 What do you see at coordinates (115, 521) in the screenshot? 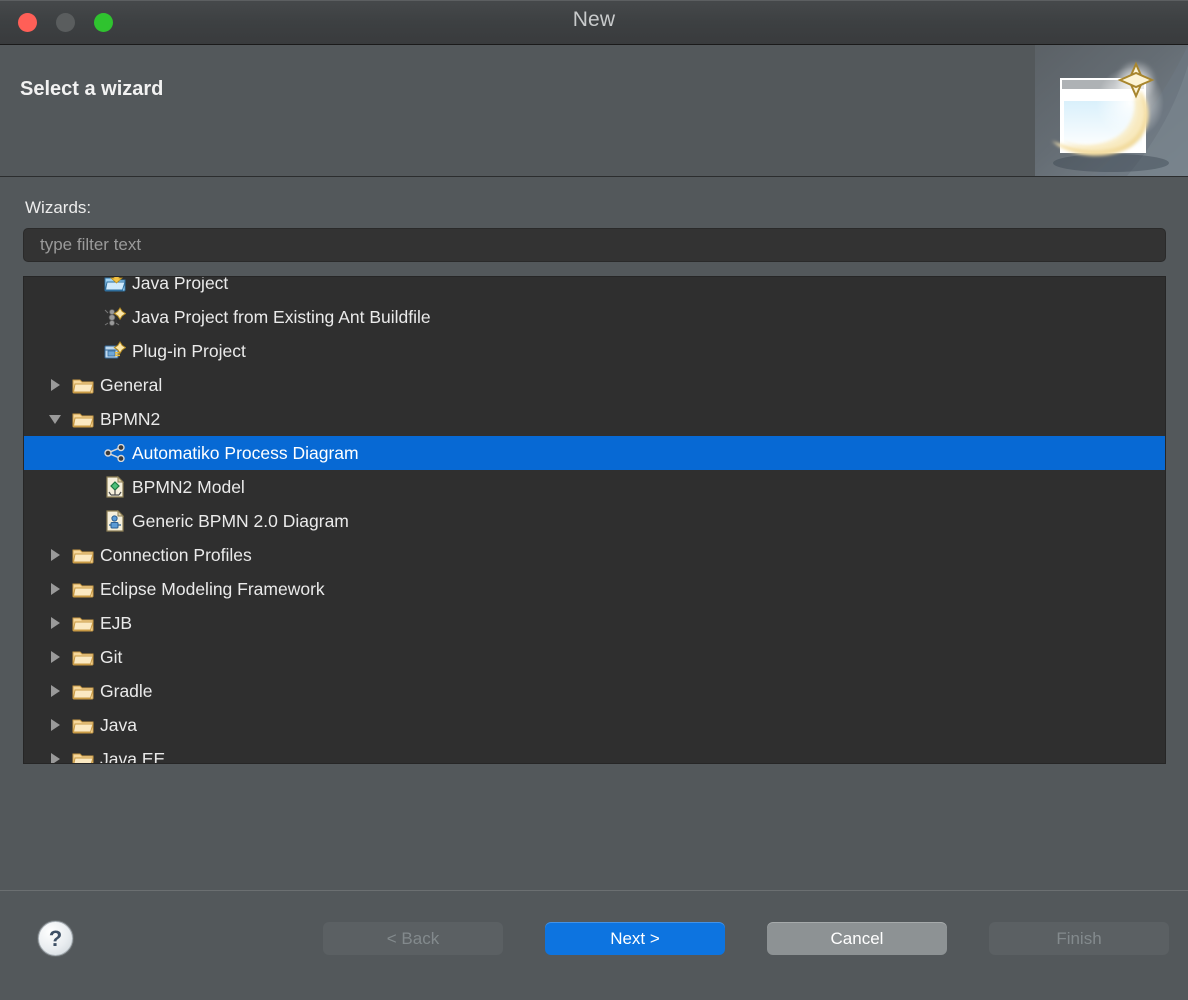
I see `generic-bpmn-diagram-icon` at bounding box center [115, 521].